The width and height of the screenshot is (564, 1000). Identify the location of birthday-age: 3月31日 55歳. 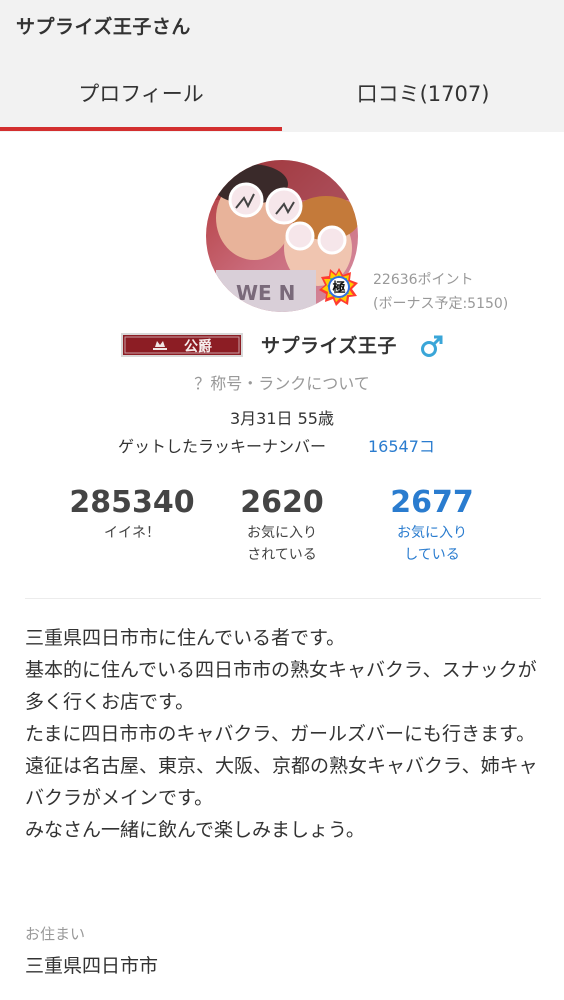
(282, 418).